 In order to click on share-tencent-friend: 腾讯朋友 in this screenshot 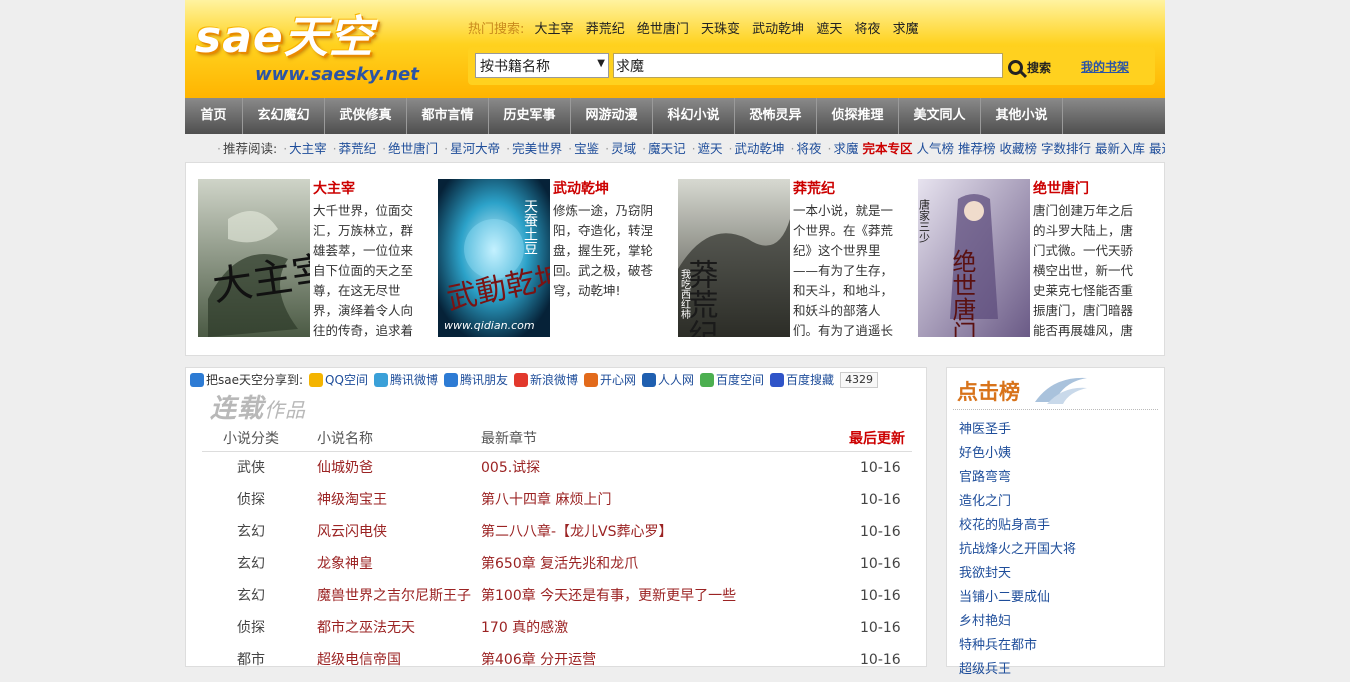, I will do `click(484, 380)`.